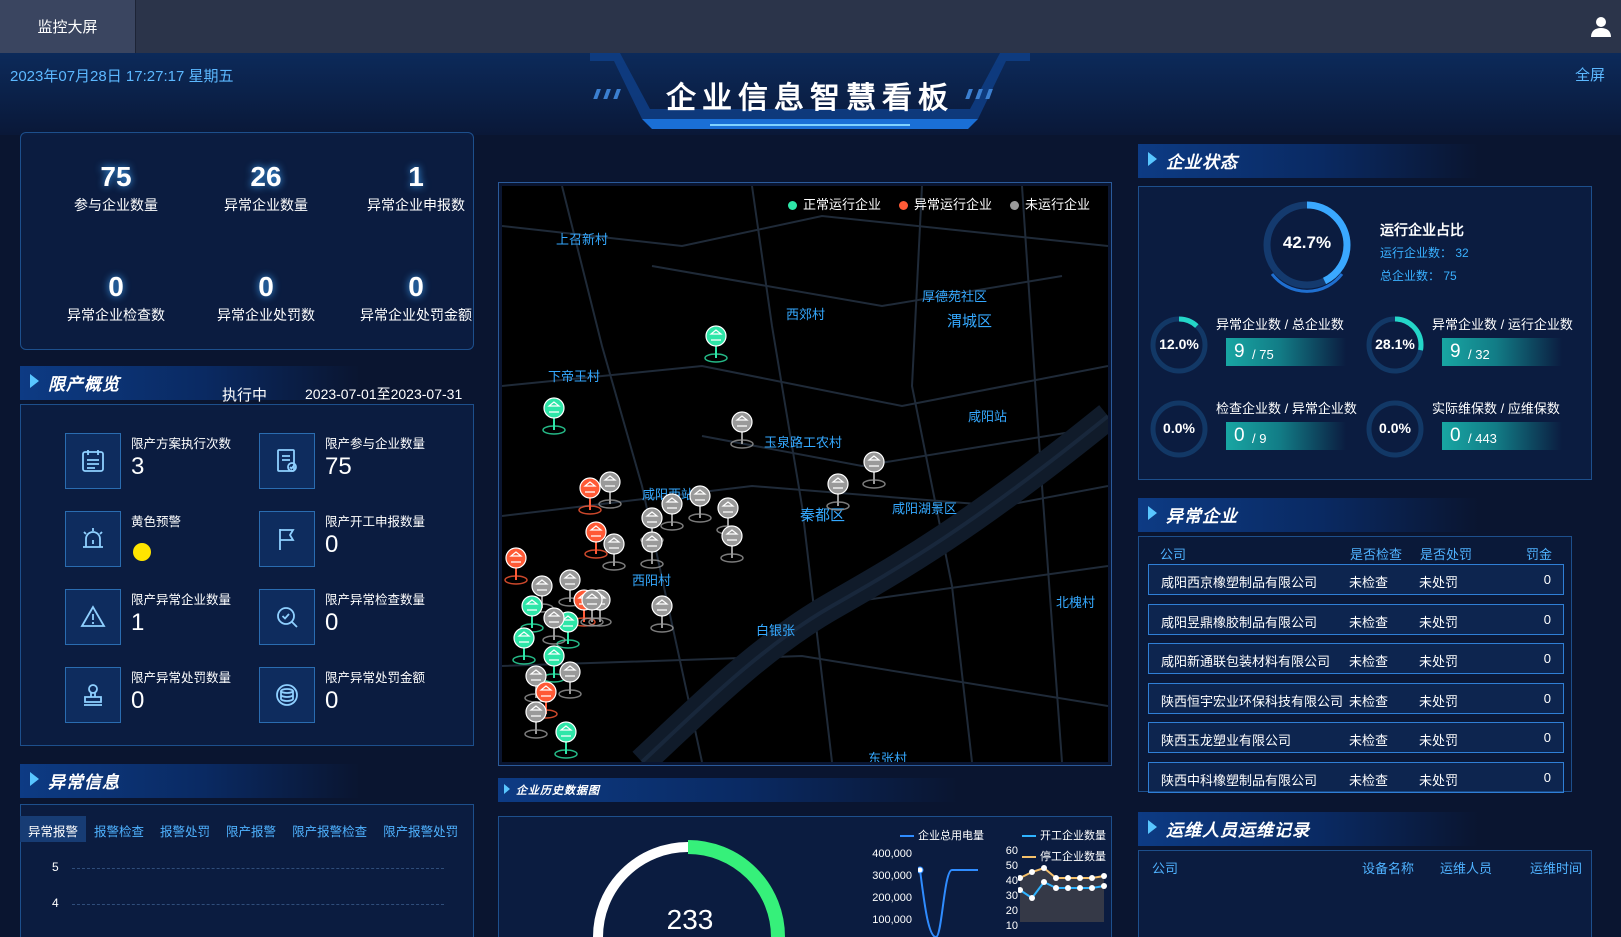 Image resolution: width=1621 pixels, height=937 pixels. Describe the element at coordinates (329, 829) in the screenshot. I see `tab-limit-alarm-check: 限产报警检查` at that location.